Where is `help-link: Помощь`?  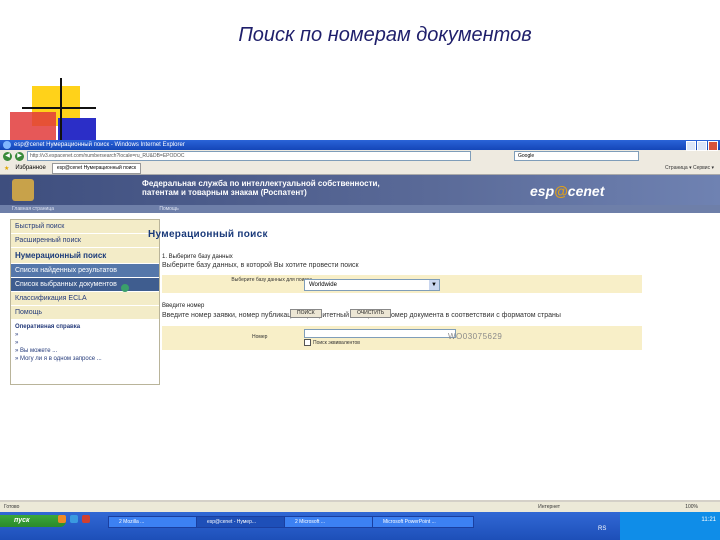 help-link: Помощь is located at coordinates (168, 209).